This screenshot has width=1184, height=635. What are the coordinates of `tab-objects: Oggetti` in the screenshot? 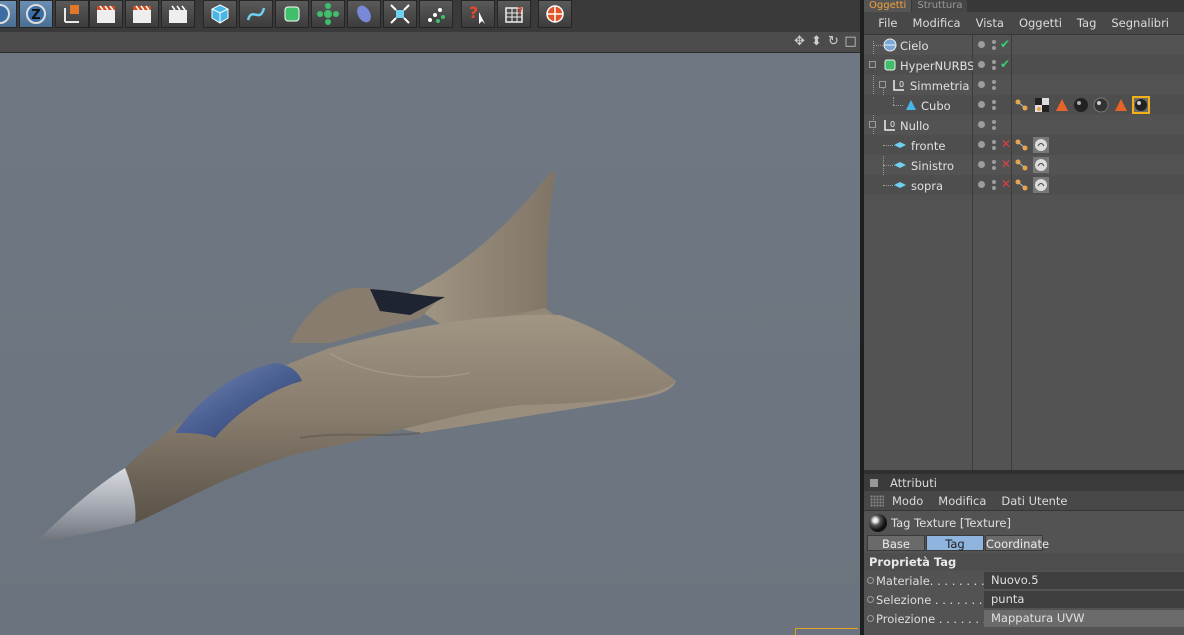 It's located at (888, 6).